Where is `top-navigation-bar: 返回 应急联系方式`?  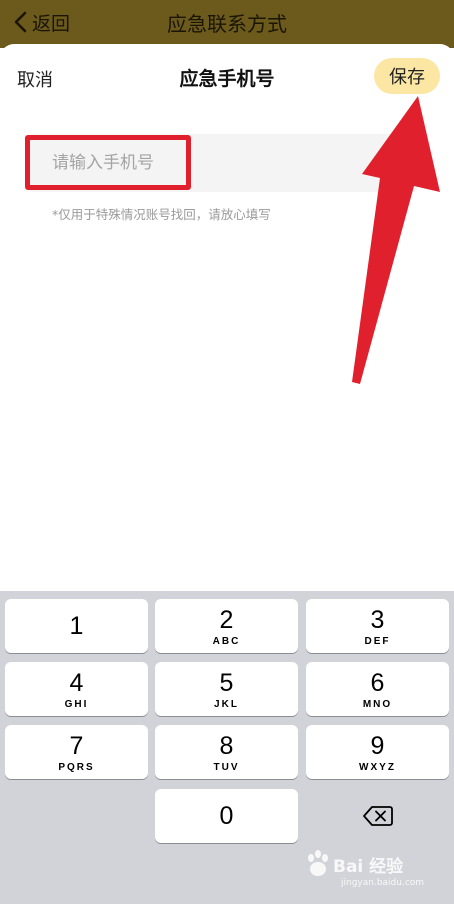 top-navigation-bar: 返回 应急联系方式 is located at coordinates (227, 24).